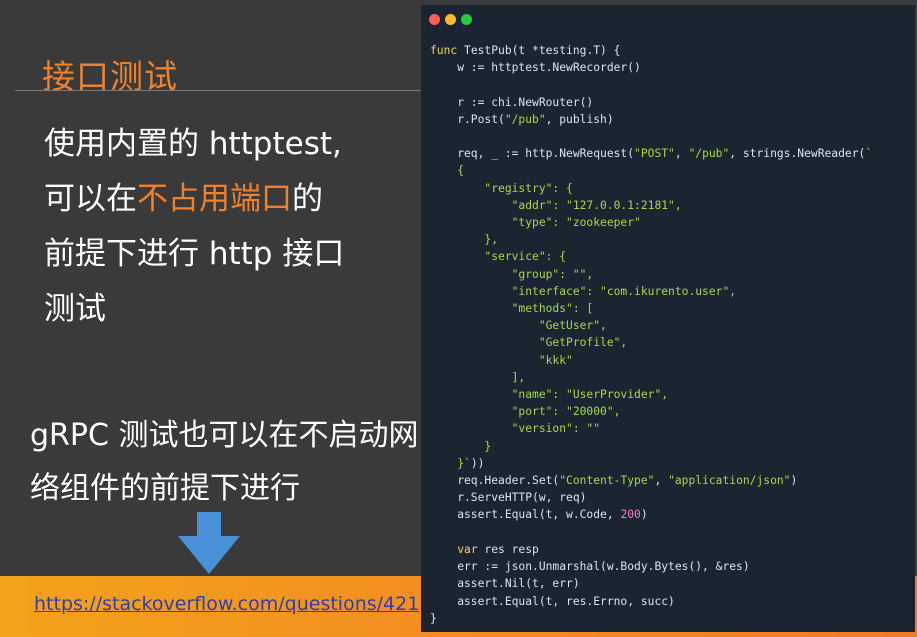  I want to click on code-token: "type": "zookeeper", so click(535, 223).